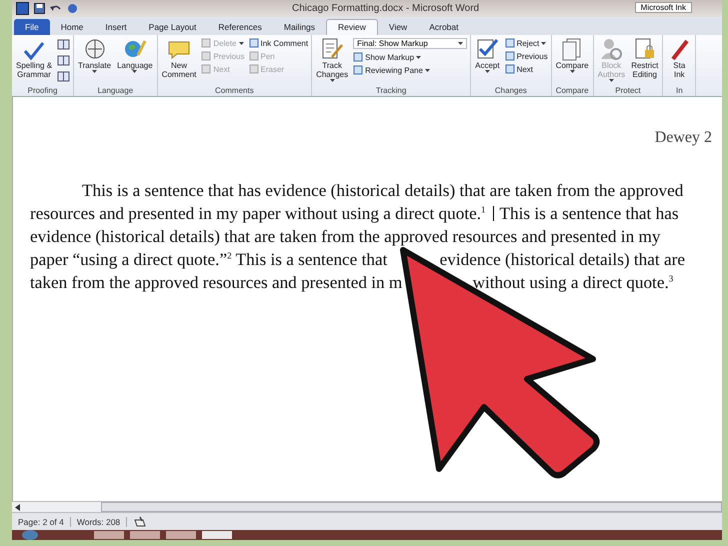 This screenshot has width=728, height=546. What do you see at coordinates (179, 61) in the screenshot?
I see `ribbon-button: New Comment` at bounding box center [179, 61].